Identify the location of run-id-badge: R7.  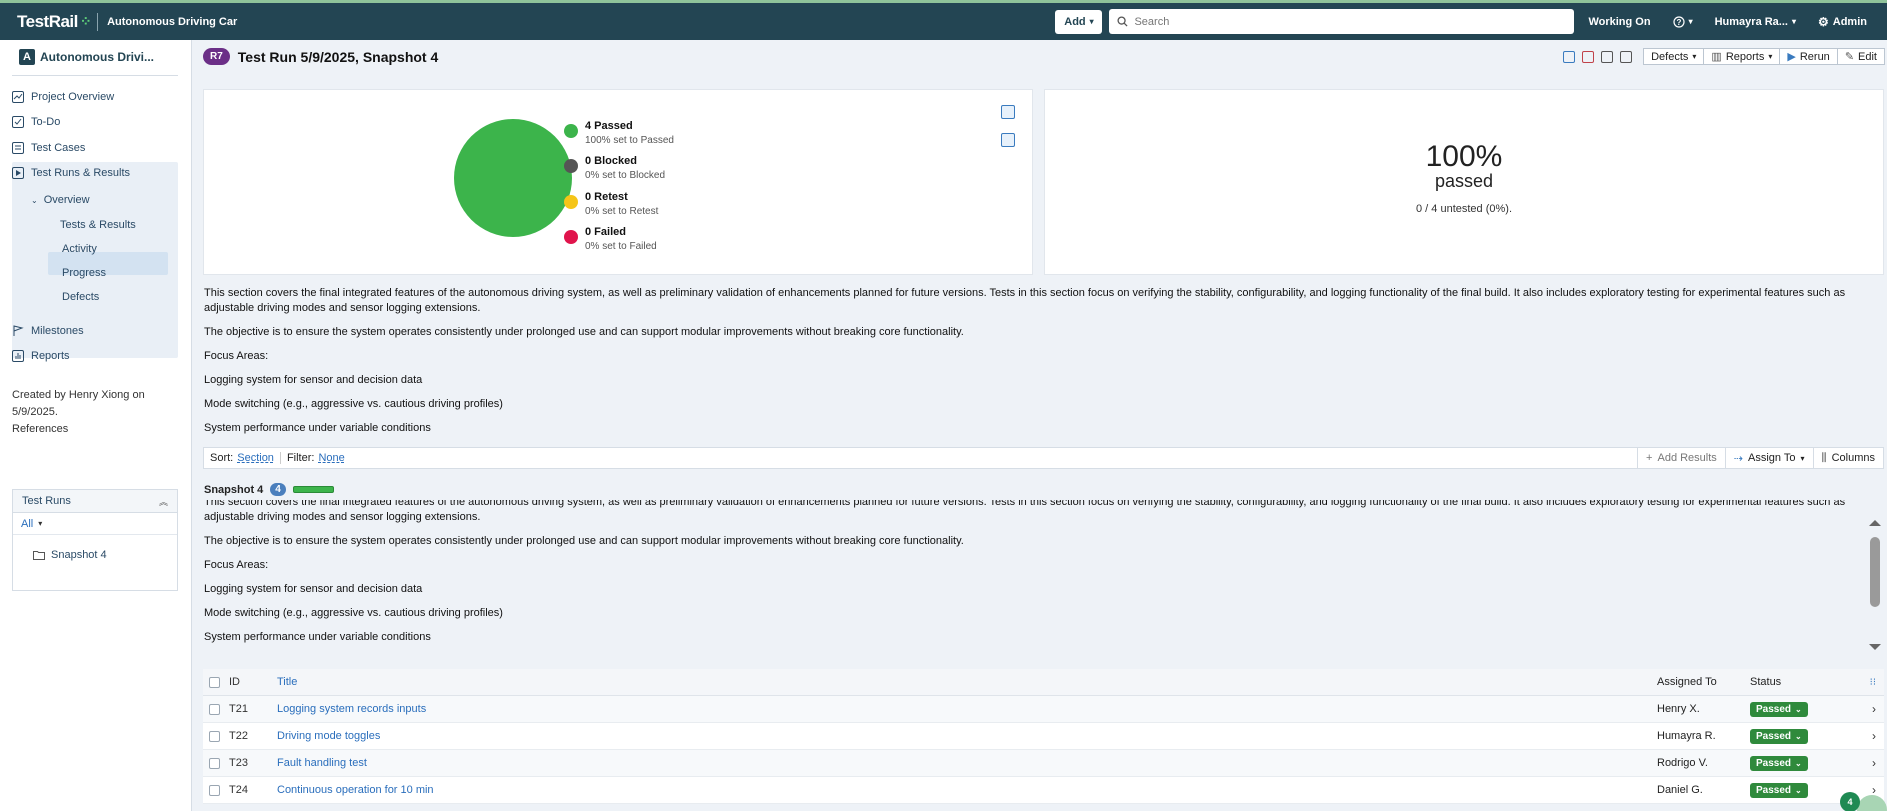
(216, 56).